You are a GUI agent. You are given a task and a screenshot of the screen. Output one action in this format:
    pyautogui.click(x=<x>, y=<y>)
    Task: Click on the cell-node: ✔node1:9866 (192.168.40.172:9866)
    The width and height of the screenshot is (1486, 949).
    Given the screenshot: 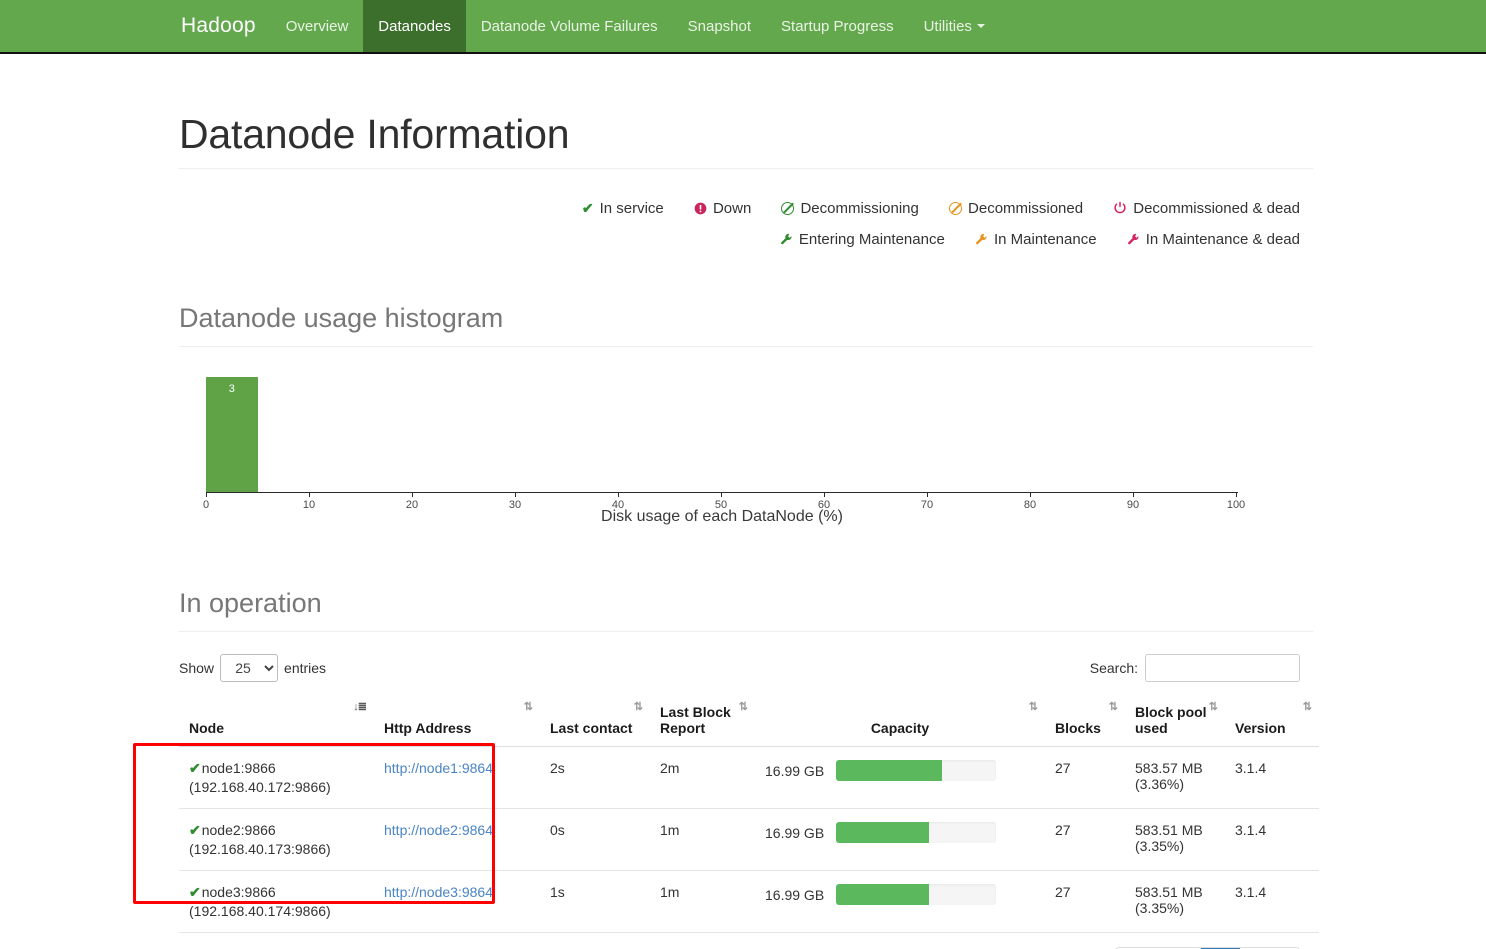 What is the action you would take?
    pyautogui.click(x=276, y=777)
    